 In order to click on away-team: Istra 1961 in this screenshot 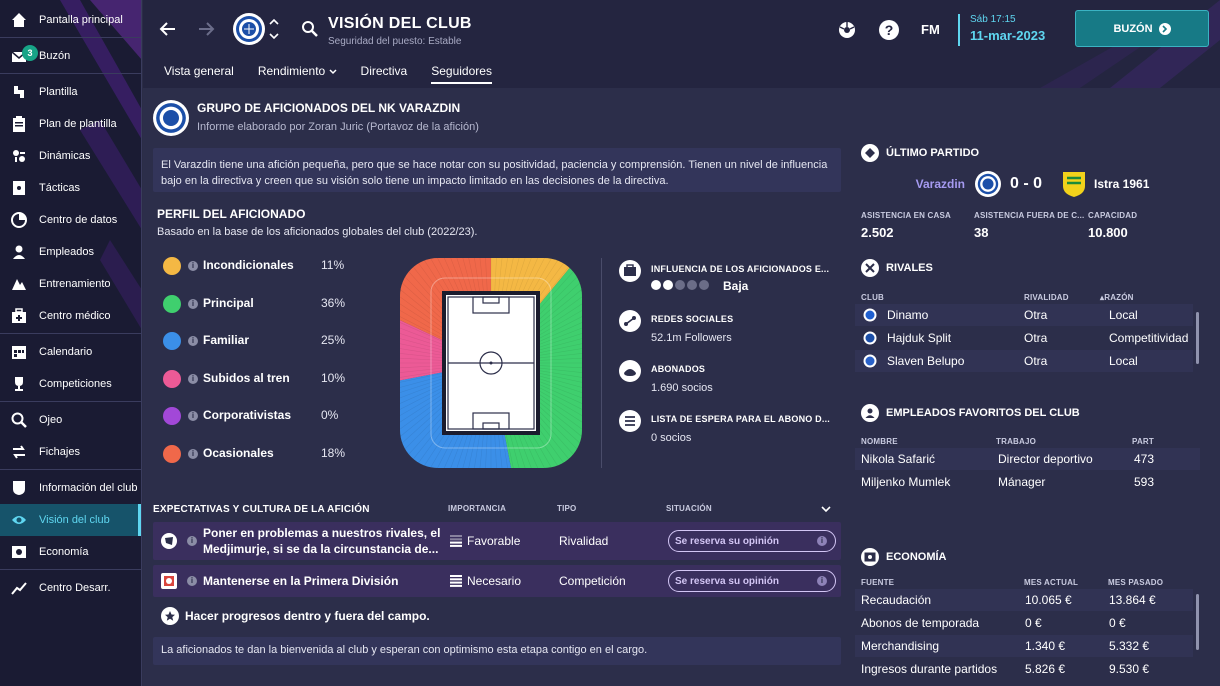, I will do `click(1121, 184)`.